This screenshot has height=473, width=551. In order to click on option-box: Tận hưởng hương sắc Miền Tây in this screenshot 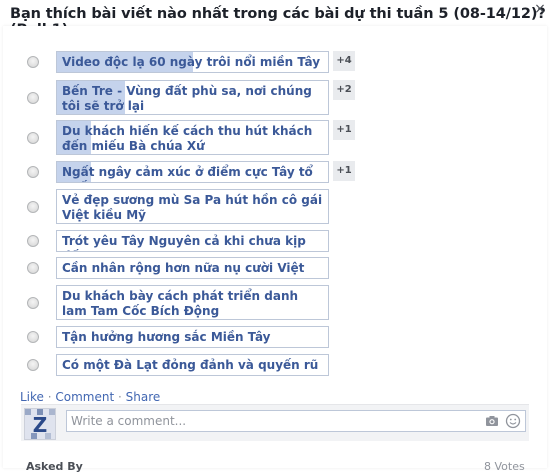, I will do `click(192, 337)`.